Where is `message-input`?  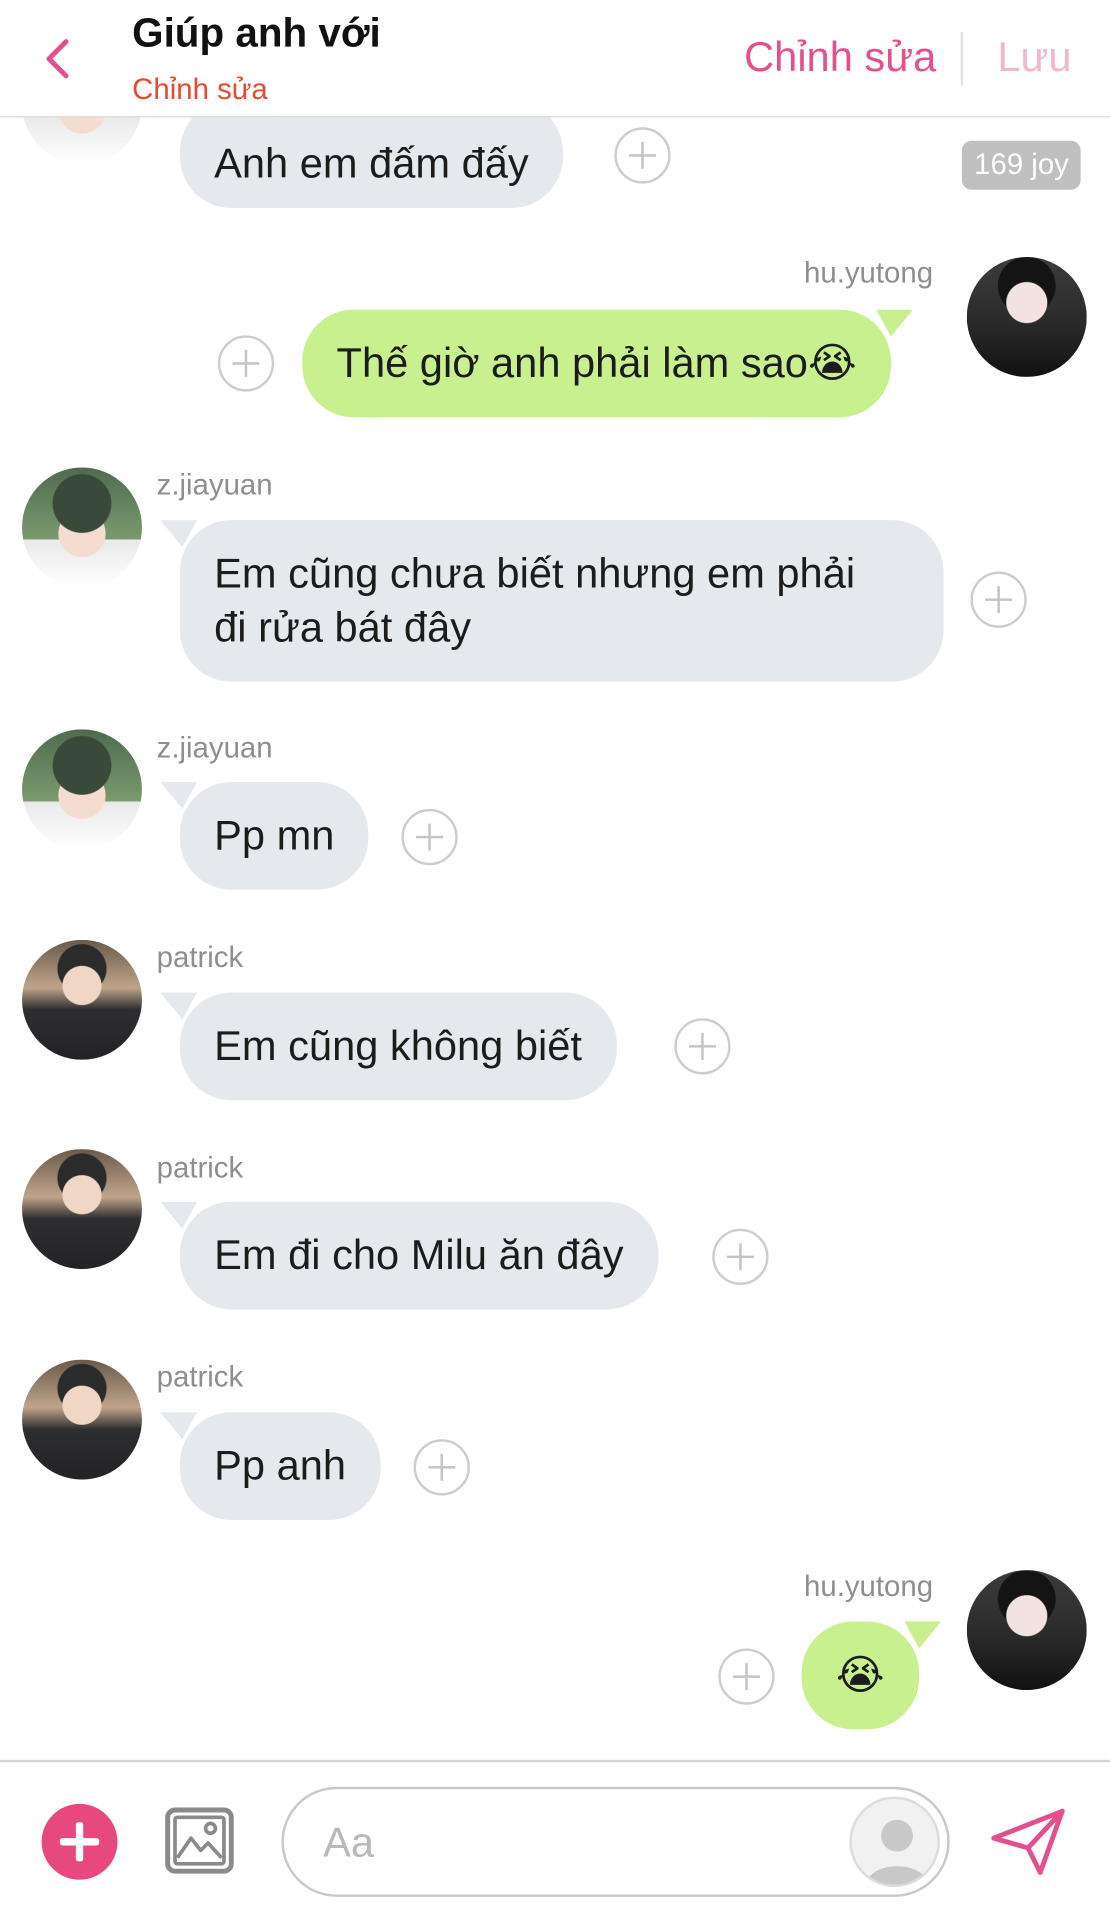
message-input is located at coordinates (580, 1843).